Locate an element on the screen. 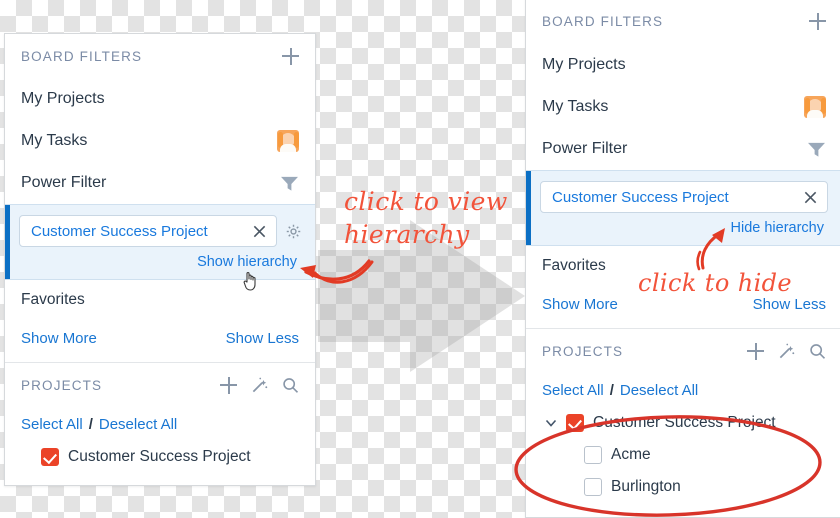 This screenshot has width=840, height=518. project-label-acme: Acme is located at coordinates (631, 454).